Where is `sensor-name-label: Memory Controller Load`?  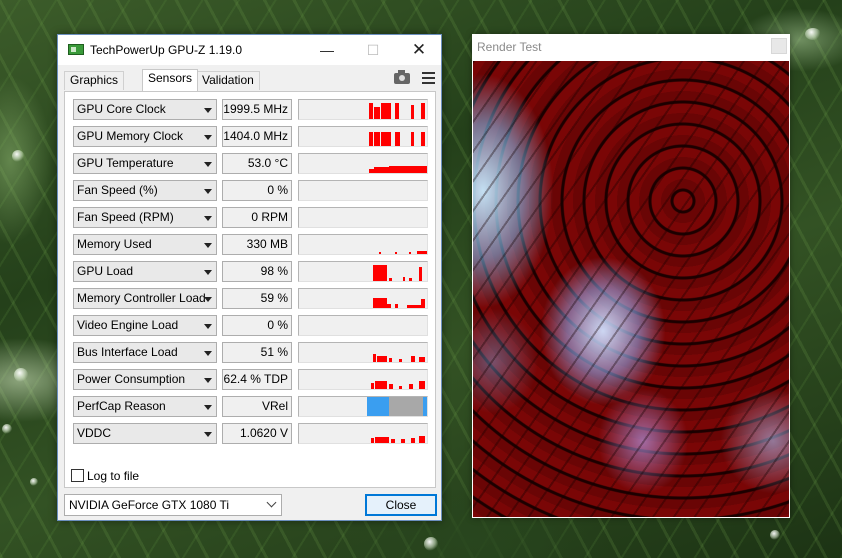
sensor-name-label: Memory Controller Load is located at coordinates (141, 298).